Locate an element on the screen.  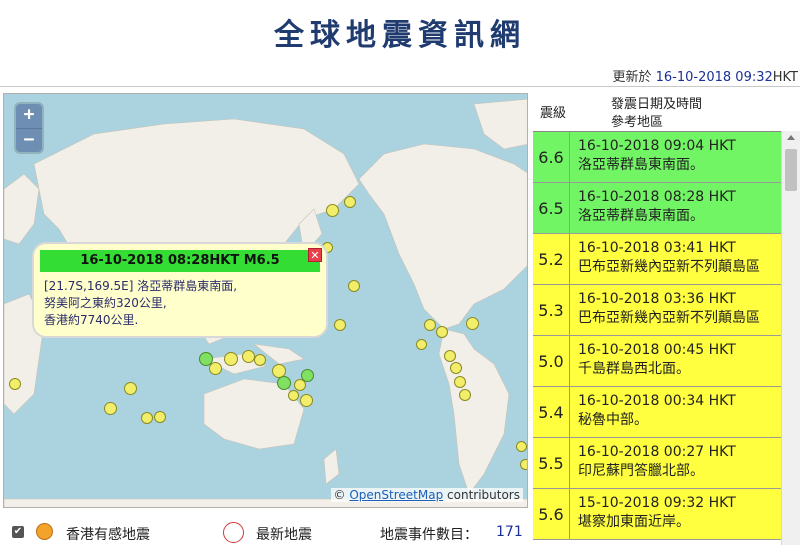
update-timestamp: 更新於 16-10-2018 09:32HKT is located at coordinates (705, 75).